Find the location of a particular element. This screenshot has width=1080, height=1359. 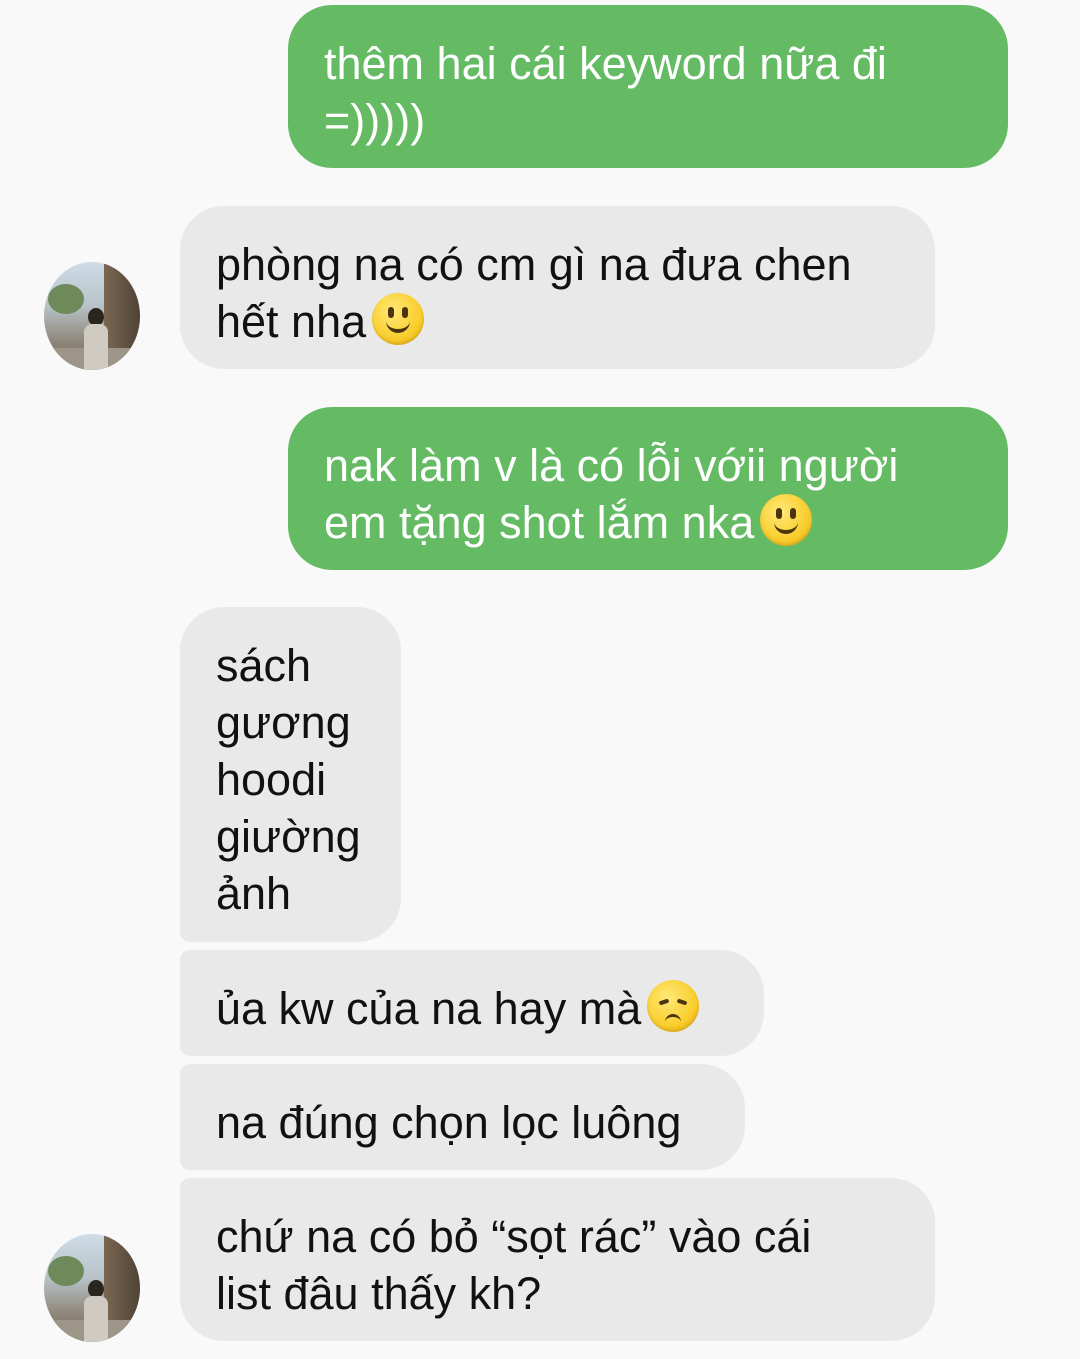

message-text-line: hoodi is located at coordinates (271, 779).